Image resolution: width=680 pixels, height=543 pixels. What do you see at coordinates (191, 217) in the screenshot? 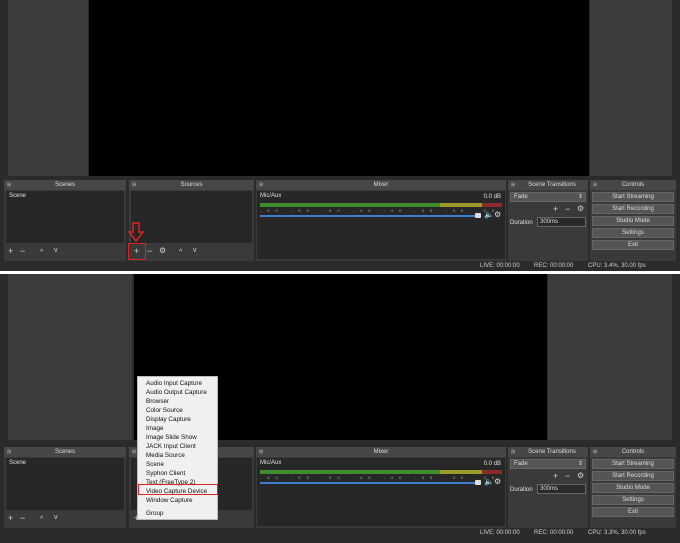
I see `sources-list` at bounding box center [191, 217].